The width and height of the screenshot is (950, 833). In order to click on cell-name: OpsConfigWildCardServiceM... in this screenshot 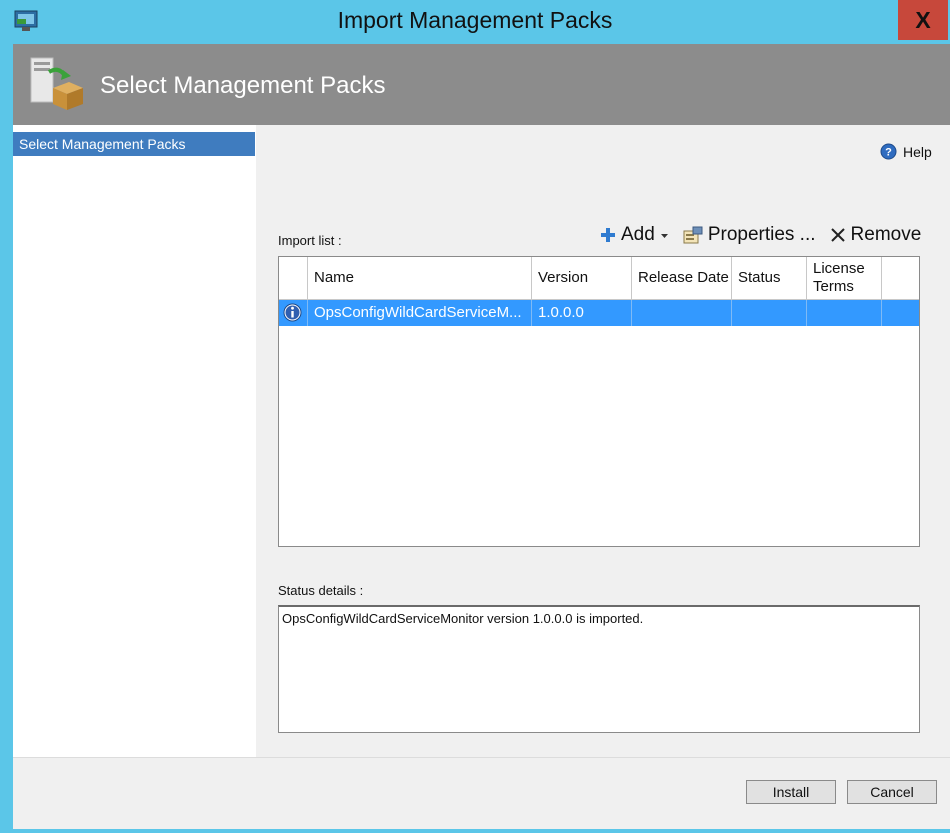, I will do `click(420, 313)`.